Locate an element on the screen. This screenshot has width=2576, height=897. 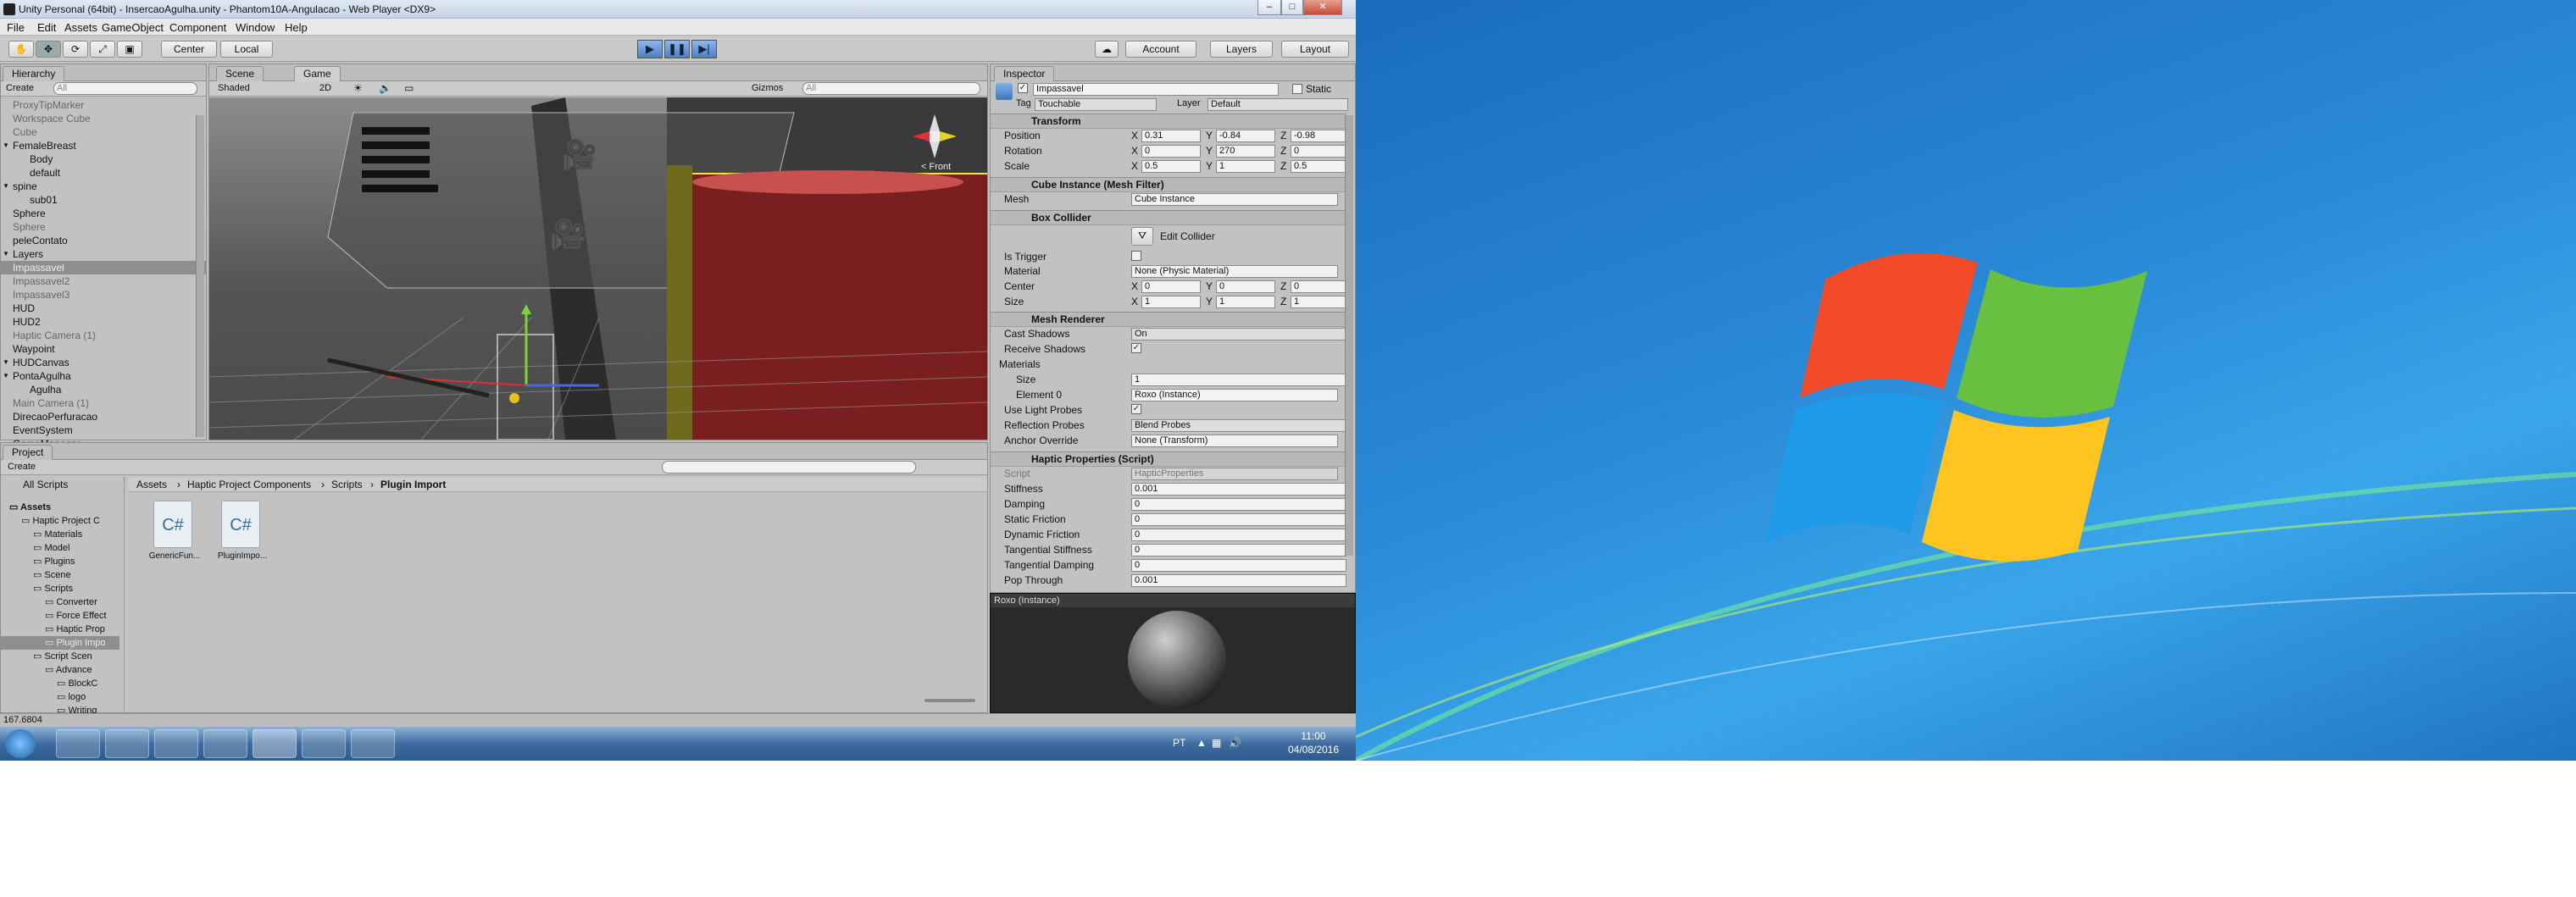
play-button: ▶ is located at coordinates (650, 49).